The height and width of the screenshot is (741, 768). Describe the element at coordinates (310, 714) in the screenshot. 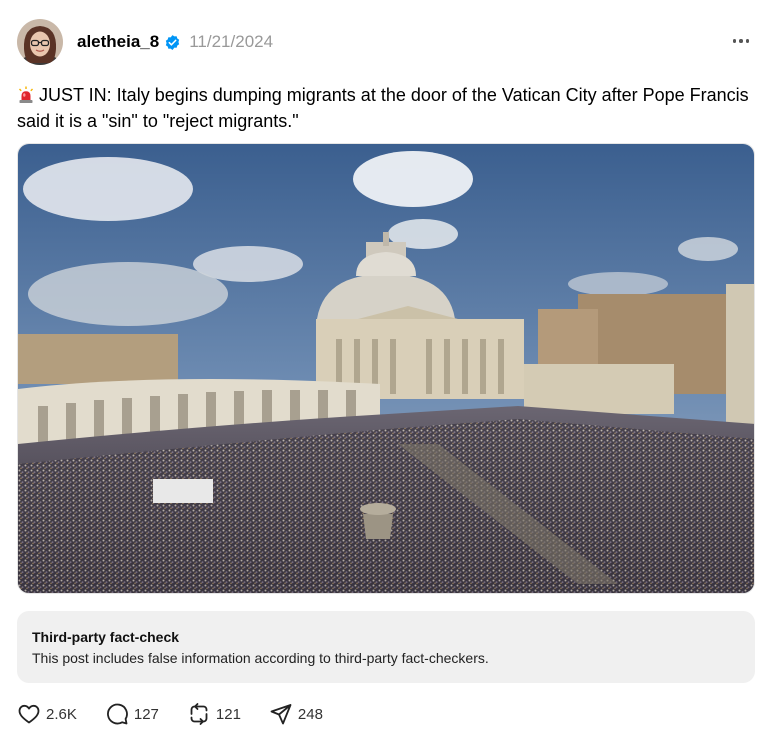

I see `share-count: 248` at that location.